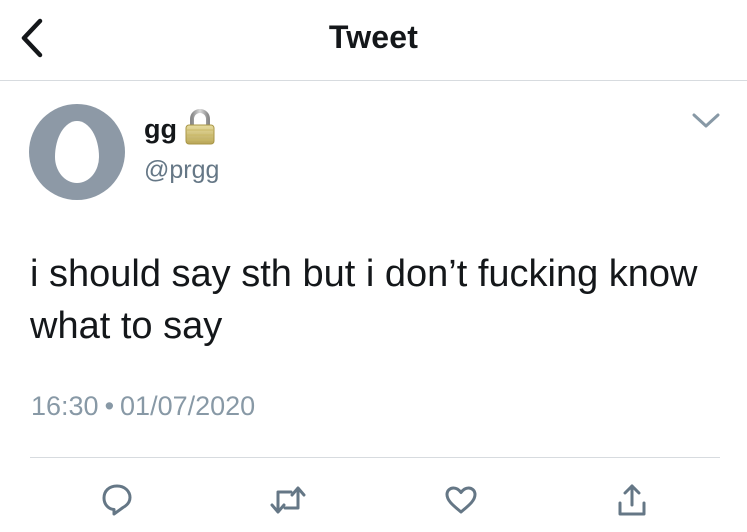 This screenshot has width=747, height=532. I want to click on reply-button, so click(117, 500).